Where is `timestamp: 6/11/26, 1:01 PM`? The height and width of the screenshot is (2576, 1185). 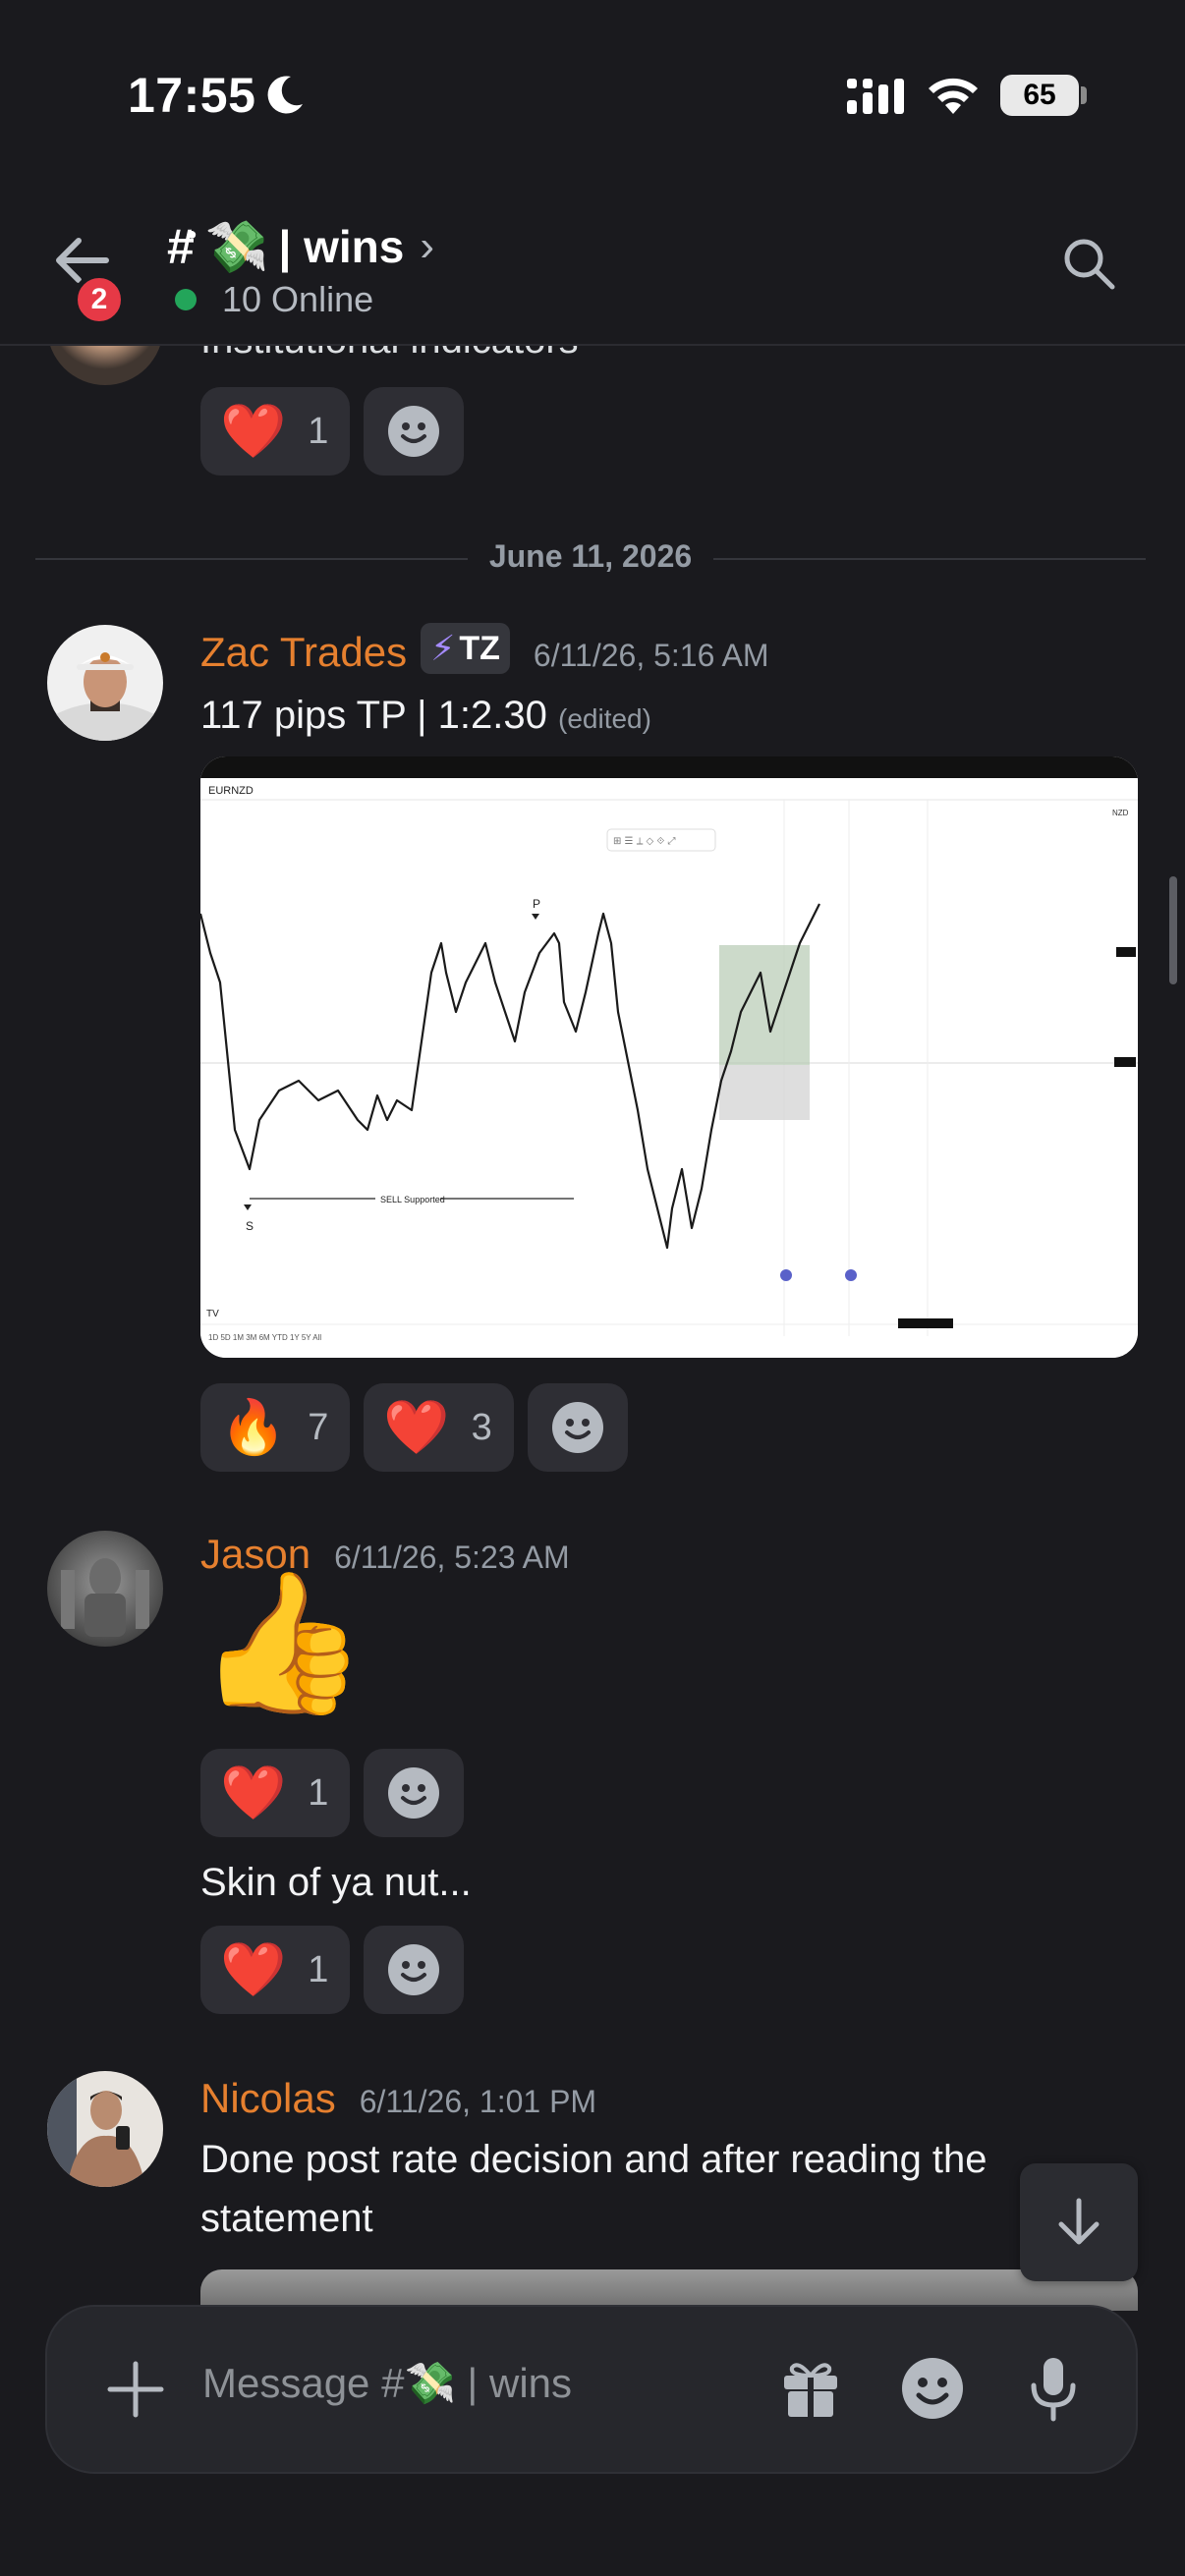 timestamp: 6/11/26, 1:01 PM is located at coordinates (478, 2101).